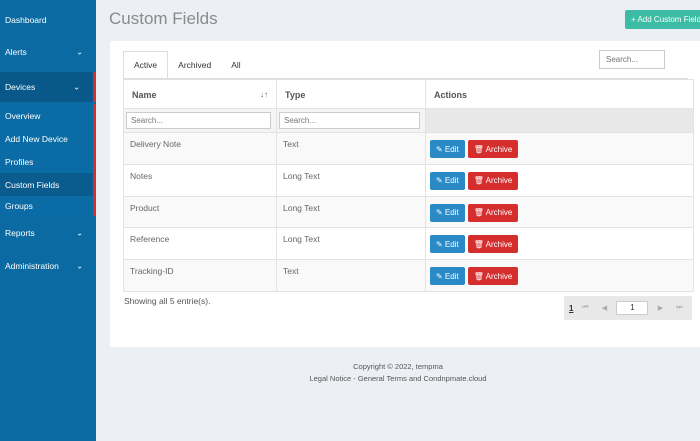 Image resolution: width=700 pixels, height=441 pixels. What do you see at coordinates (48, 233) in the screenshot?
I see `sidebar-item-reports: Reports ⌄` at bounding box center [48, 233].